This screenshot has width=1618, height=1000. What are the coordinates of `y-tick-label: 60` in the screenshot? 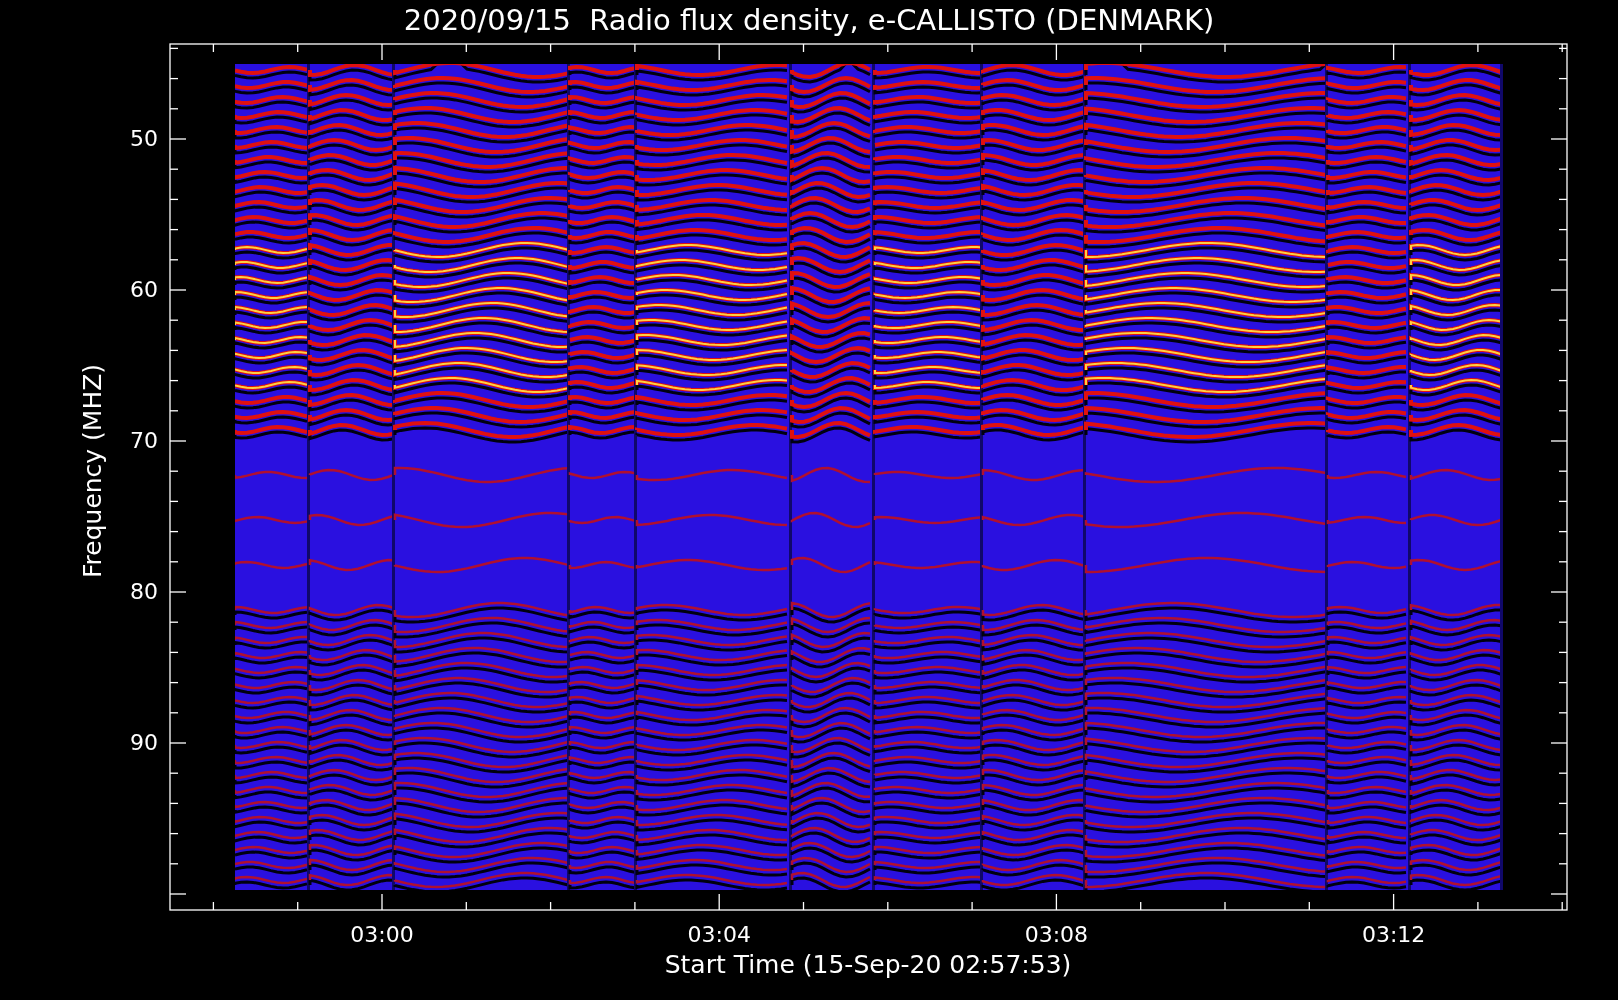 It's located at (143, 290).